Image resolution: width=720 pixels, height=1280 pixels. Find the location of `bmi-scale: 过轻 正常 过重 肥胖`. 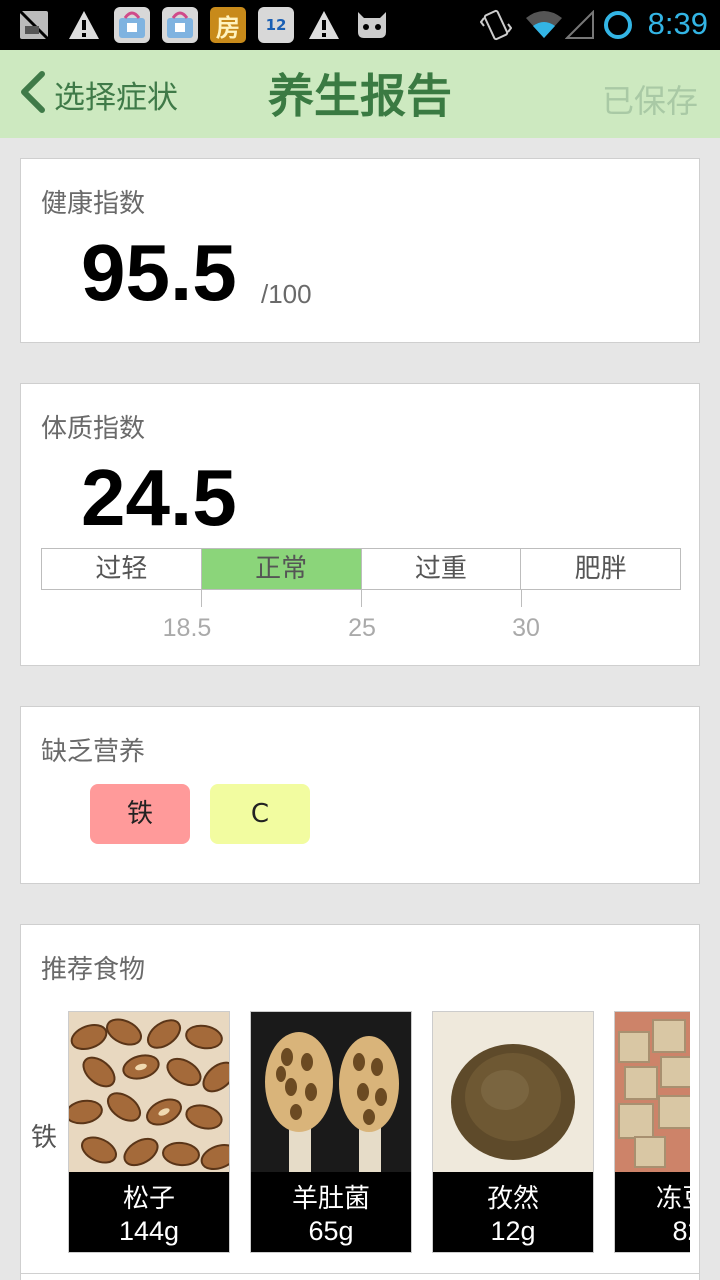

bmi-scale: 过轻 正常 过重 肥胖 is located at coordinates (361, 569).